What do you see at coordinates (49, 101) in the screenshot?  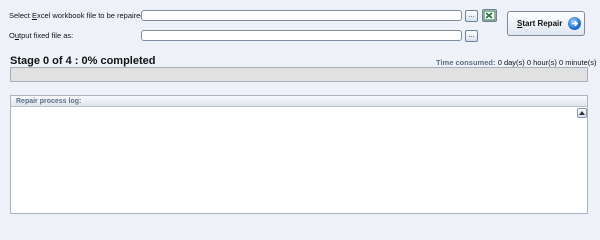 I see `repair-log-title: Repair process log:` at bounding box center [49, 101].